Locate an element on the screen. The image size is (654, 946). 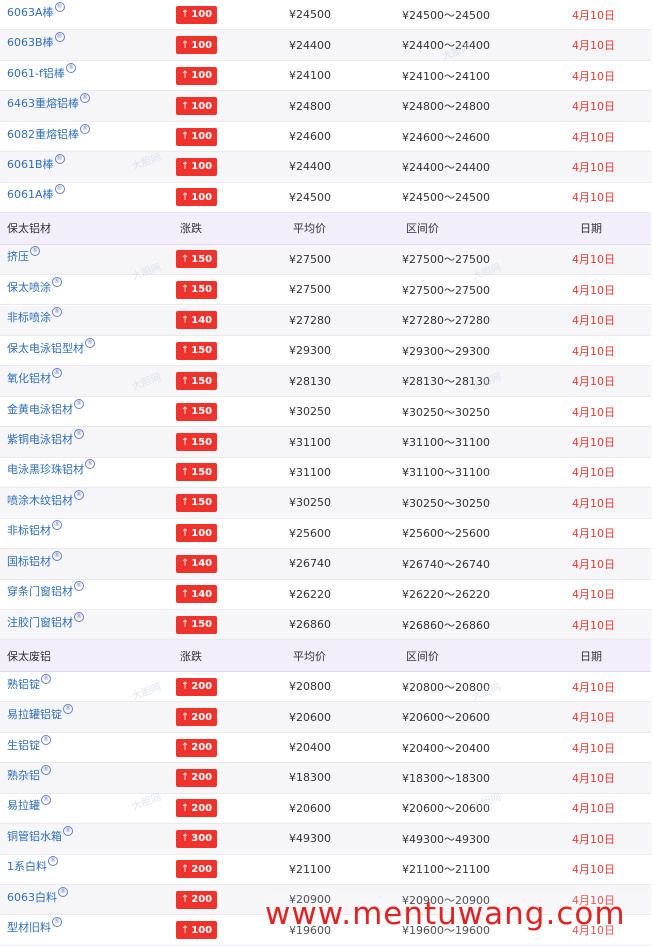
product-link: 熟铝锭 ® is located at coordinates (29, 682).